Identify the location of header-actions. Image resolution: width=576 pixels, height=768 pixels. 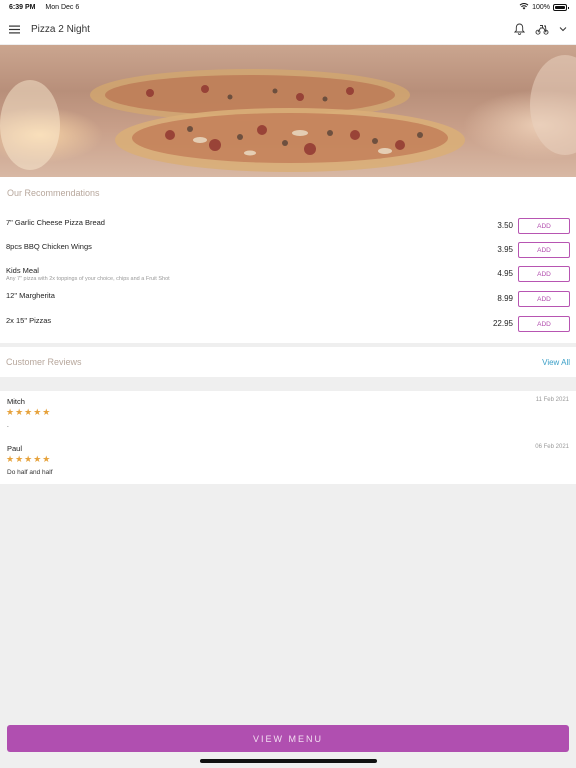
(540, 29).